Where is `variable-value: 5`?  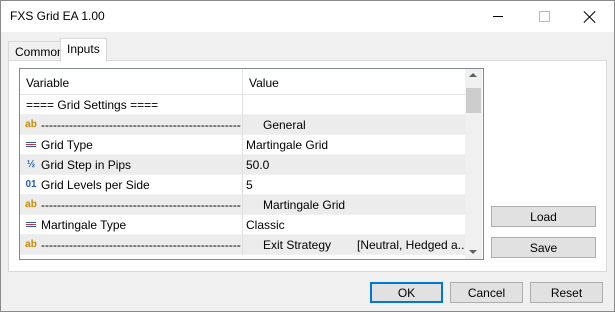
variable-value: 5 is located at coordinates (249, 185).